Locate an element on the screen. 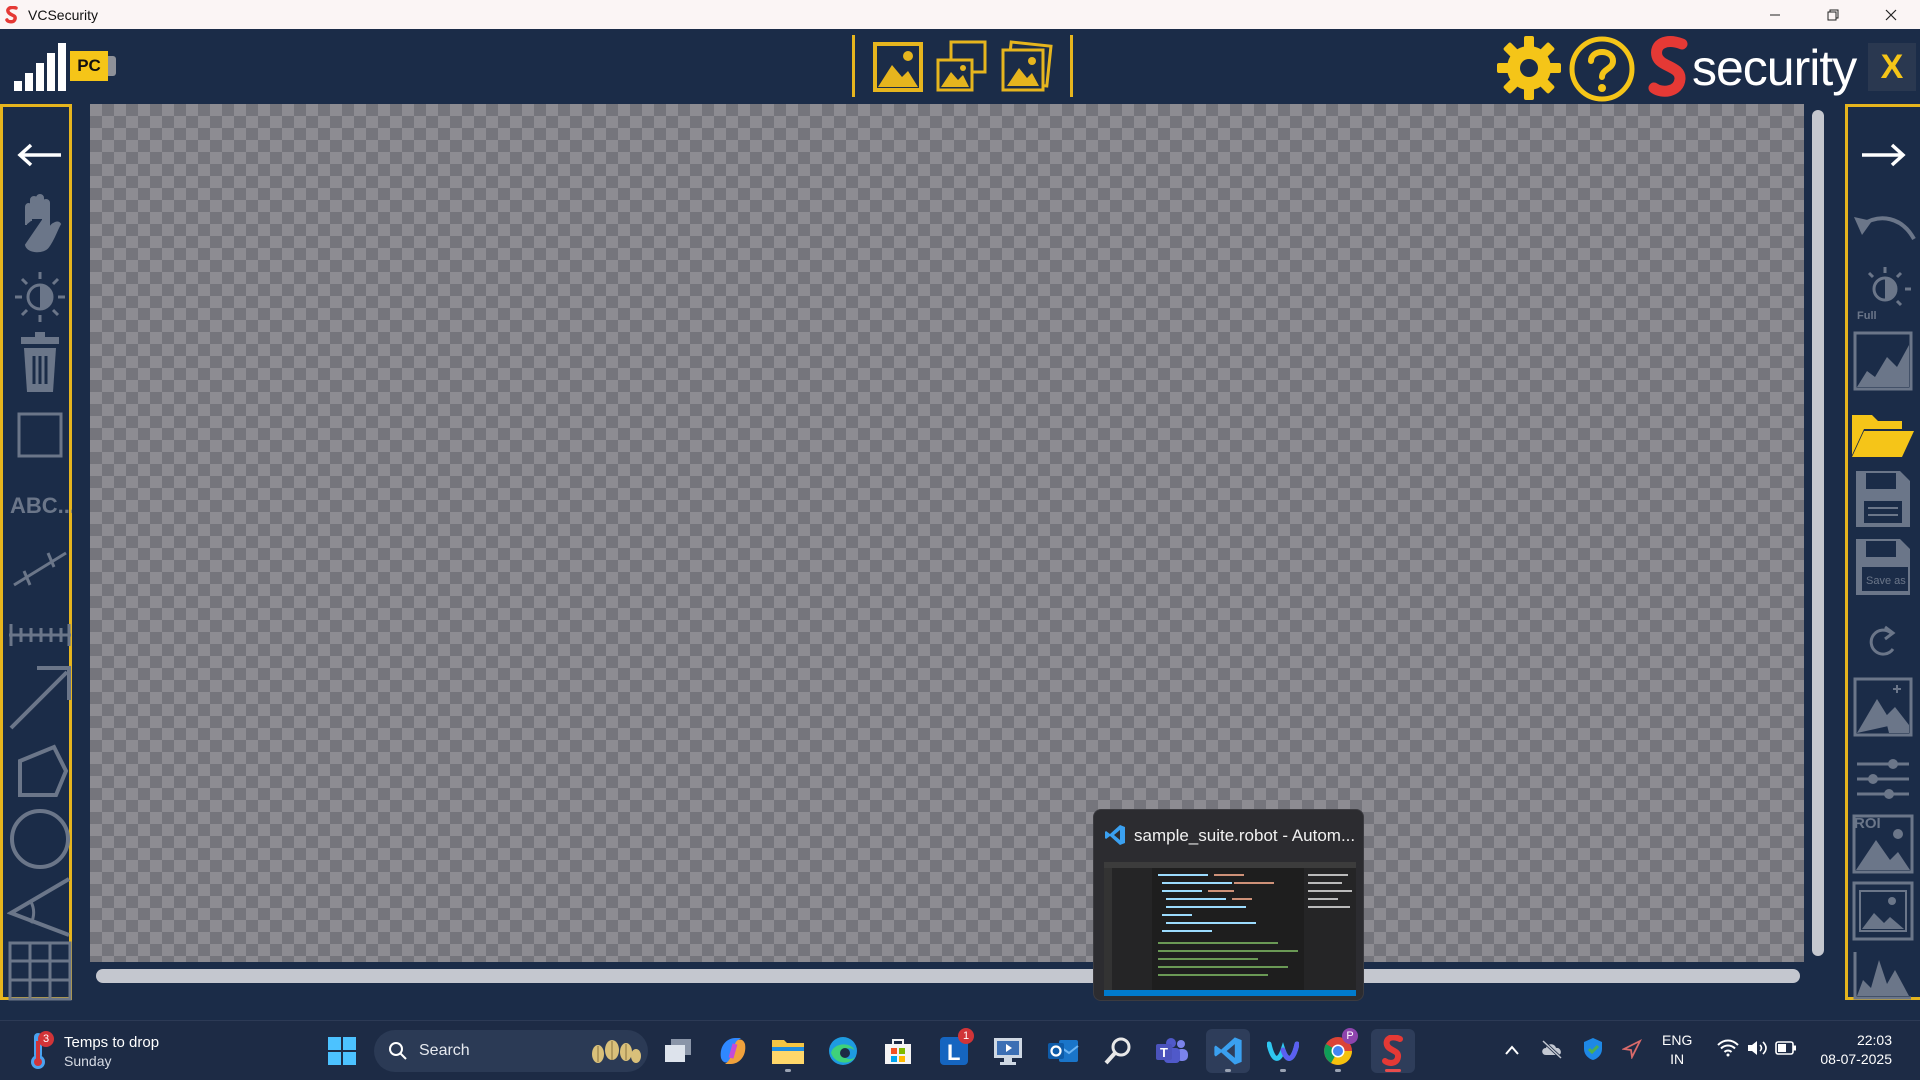 The height and width of the screenshot is (1080, 1920). collapse-right-button is located at coordinates (1883, 155).